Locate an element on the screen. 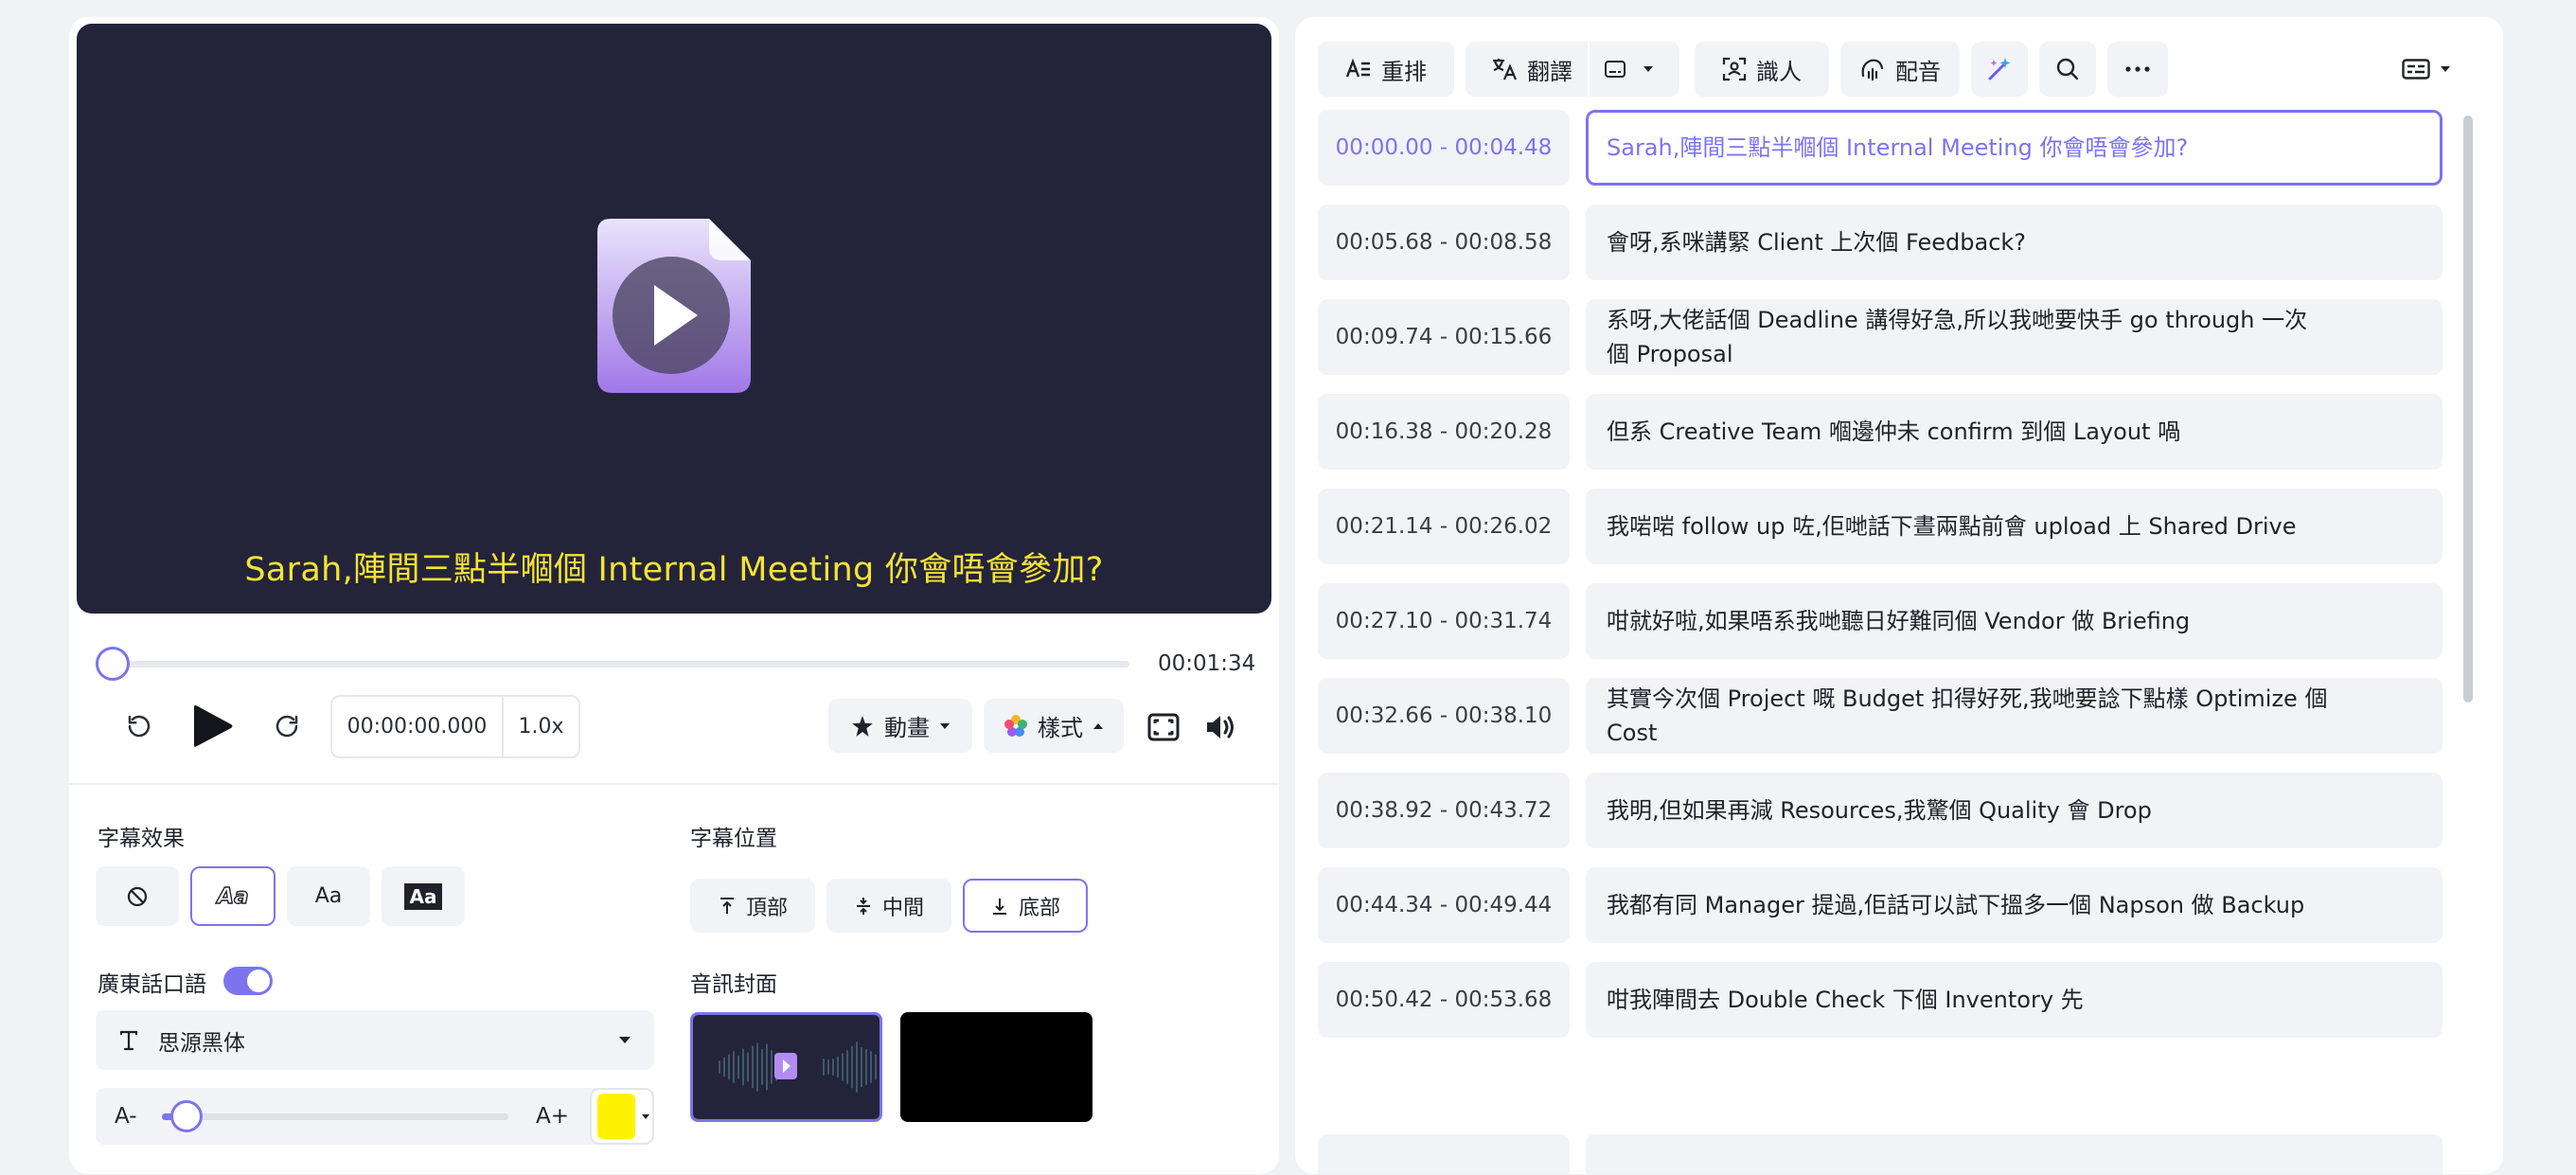 Image resolution: width=2576 pixels, height=1175 pixels. position-title: 字幕位置 is located at coordinates (733, 839).